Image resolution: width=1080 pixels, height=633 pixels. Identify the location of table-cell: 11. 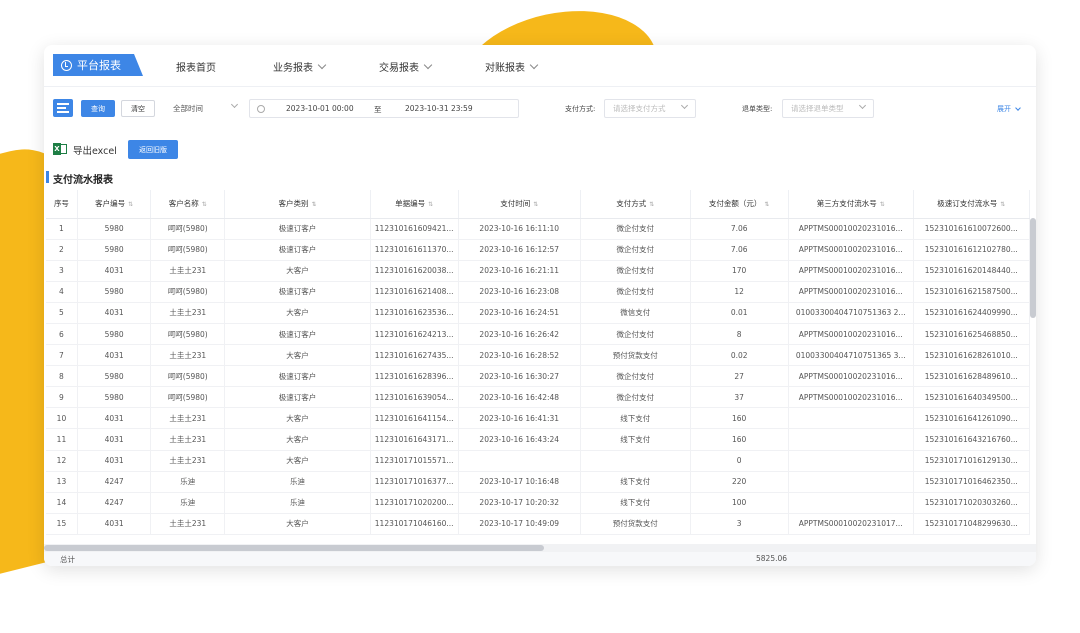
(62, 439).